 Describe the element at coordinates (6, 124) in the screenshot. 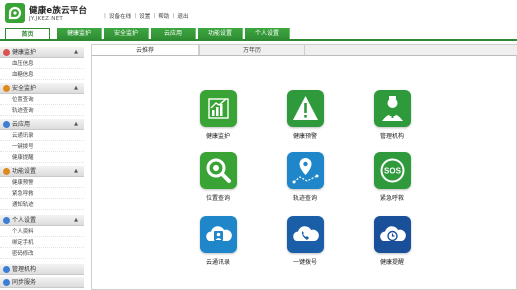

I see `cloud-icon` at that location.